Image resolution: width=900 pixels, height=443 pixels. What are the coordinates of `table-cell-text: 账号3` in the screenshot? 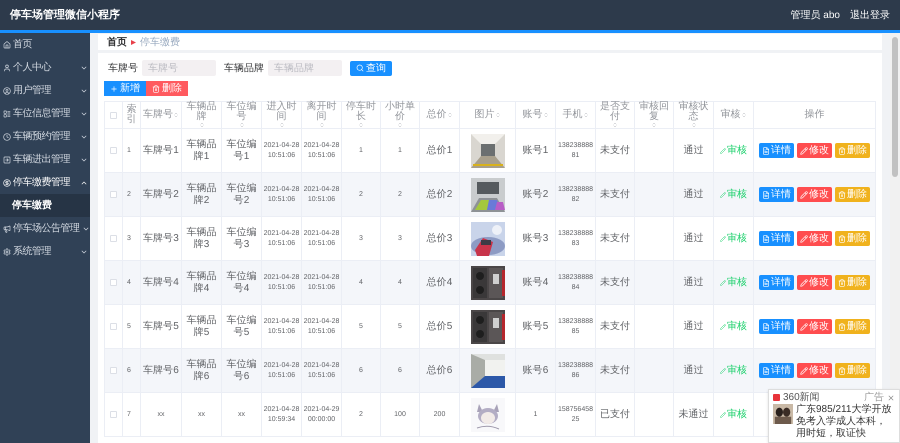 It's located at (536, 238).